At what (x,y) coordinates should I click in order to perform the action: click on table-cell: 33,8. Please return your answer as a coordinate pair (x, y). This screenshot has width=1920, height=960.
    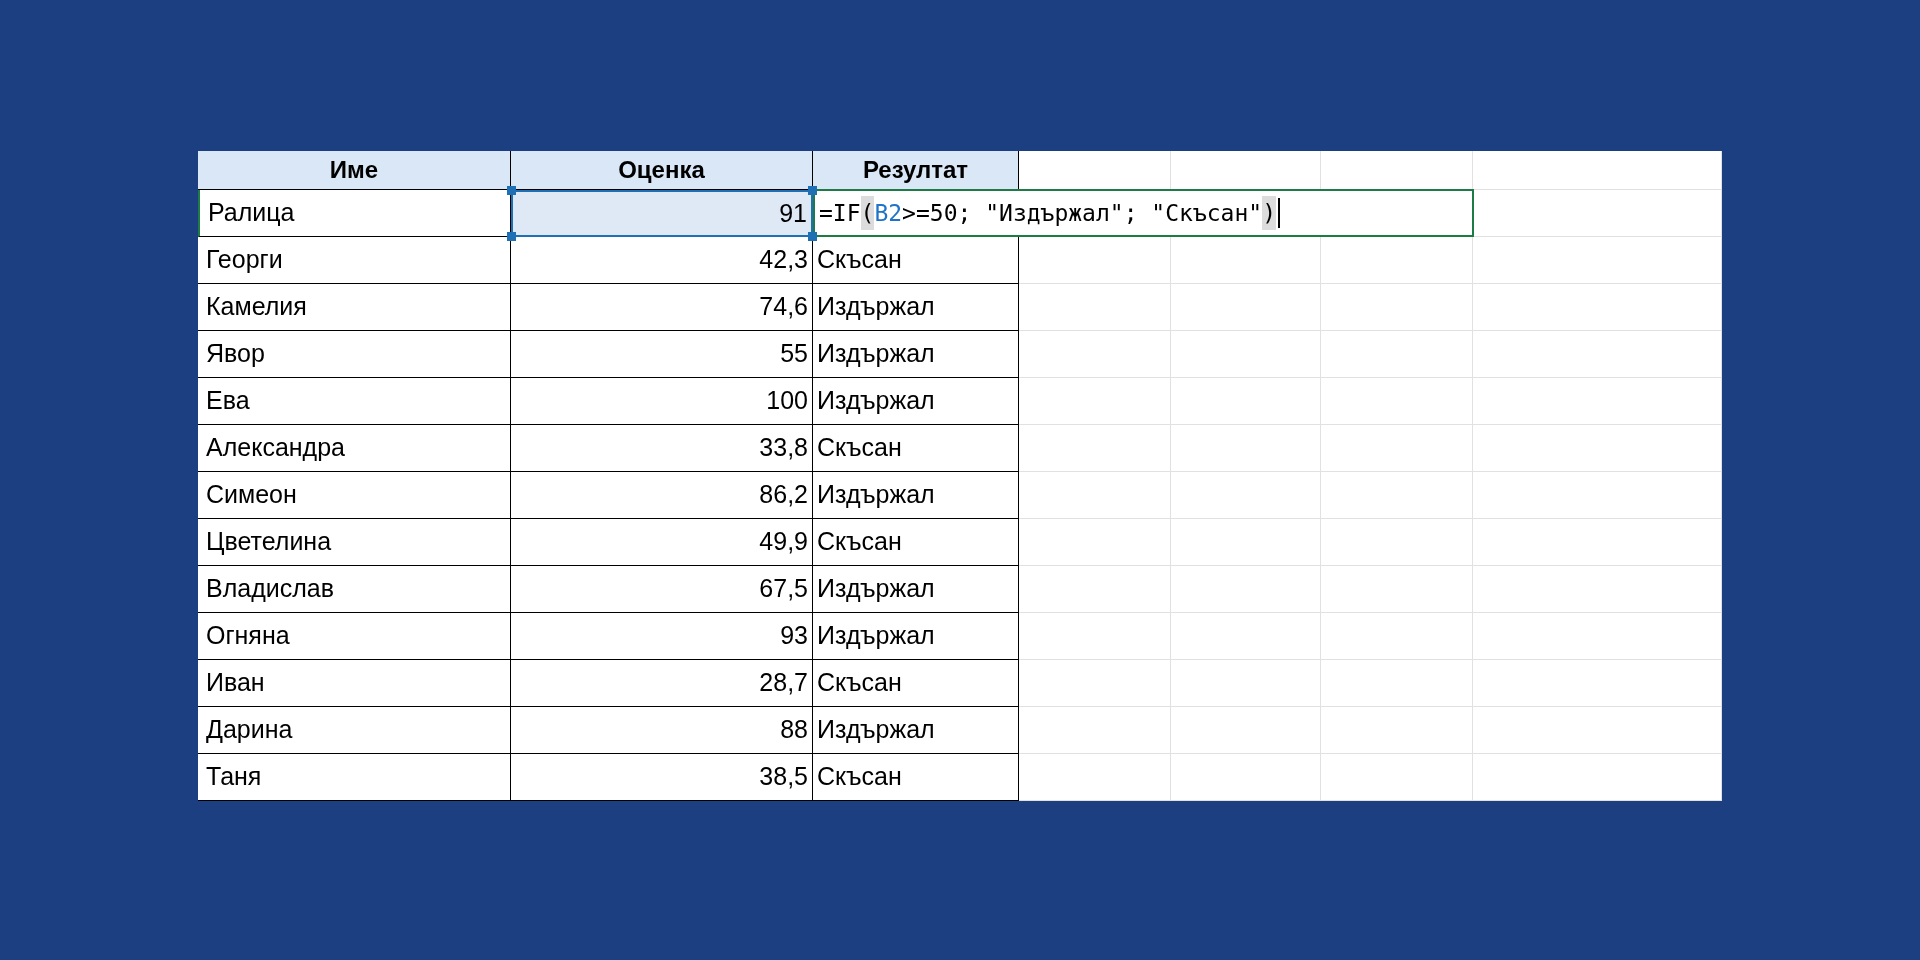
    Looking at the image, I should click on (662, 448).